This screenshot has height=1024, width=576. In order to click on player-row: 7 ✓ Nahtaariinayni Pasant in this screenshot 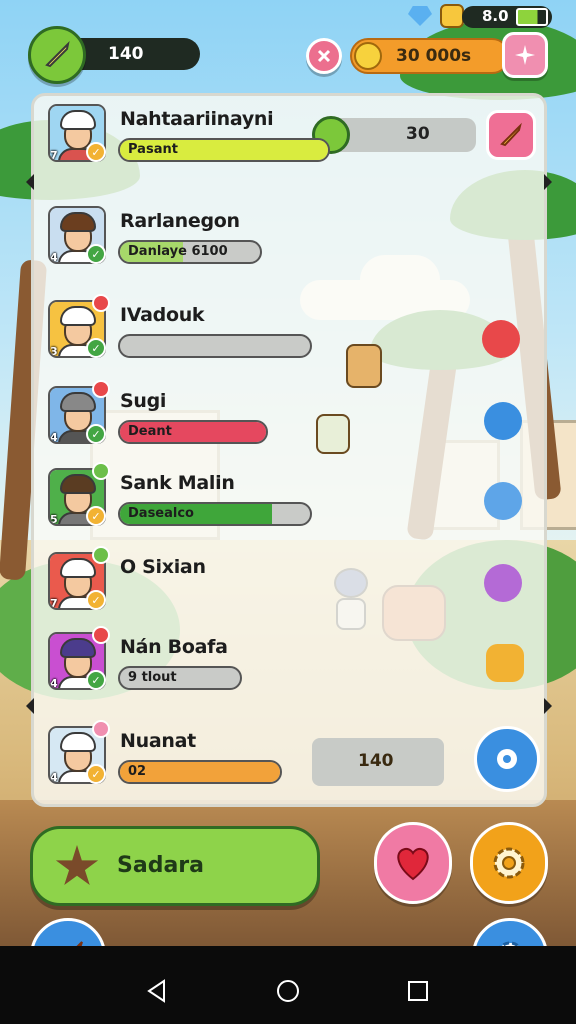, I will do `click(293, 139)`.